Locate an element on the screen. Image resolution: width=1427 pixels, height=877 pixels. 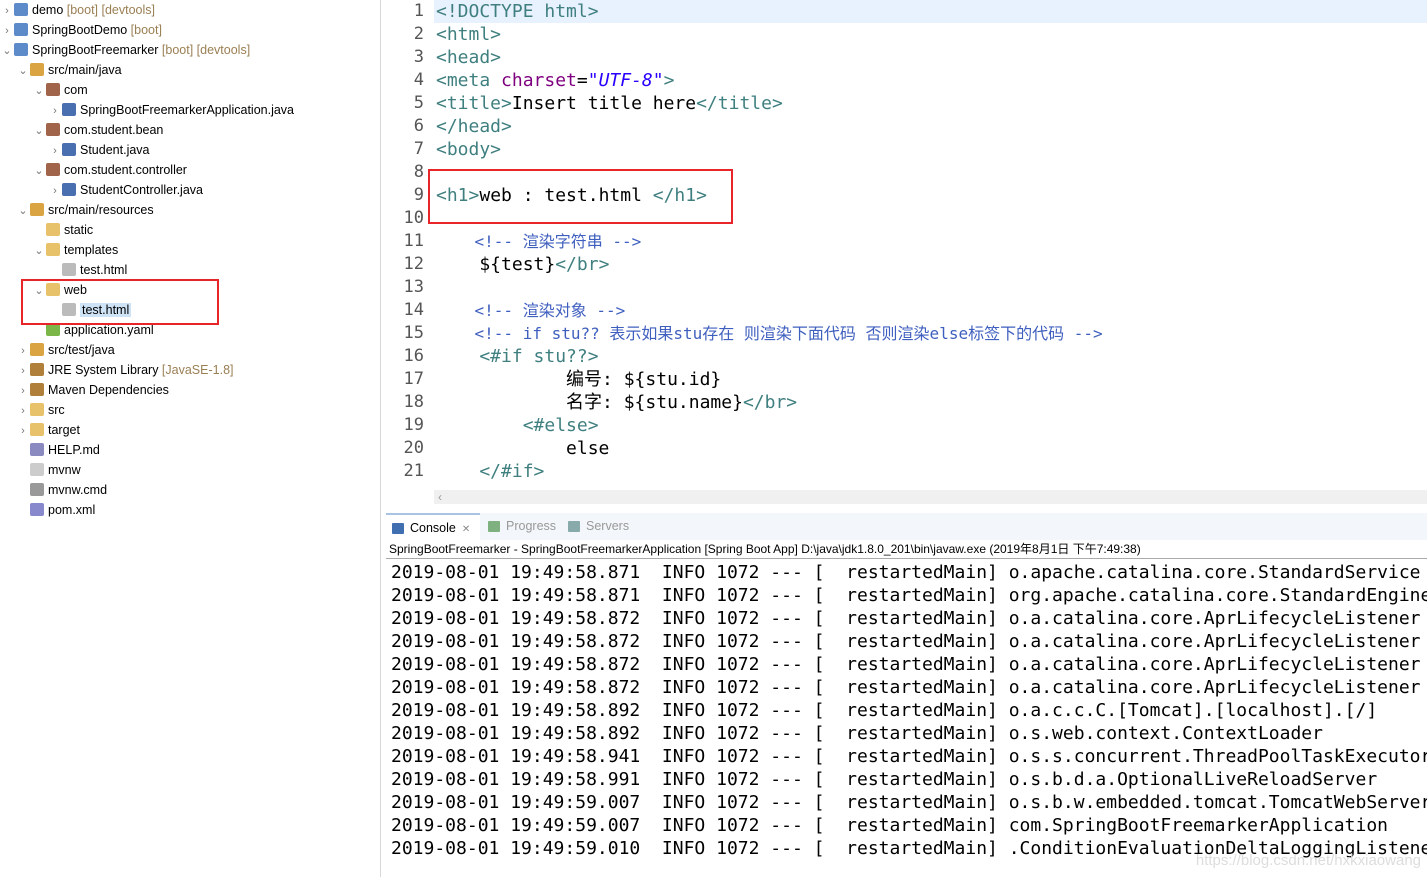
tree-item: mvnw.cmd is located at coordinates (61, 490).